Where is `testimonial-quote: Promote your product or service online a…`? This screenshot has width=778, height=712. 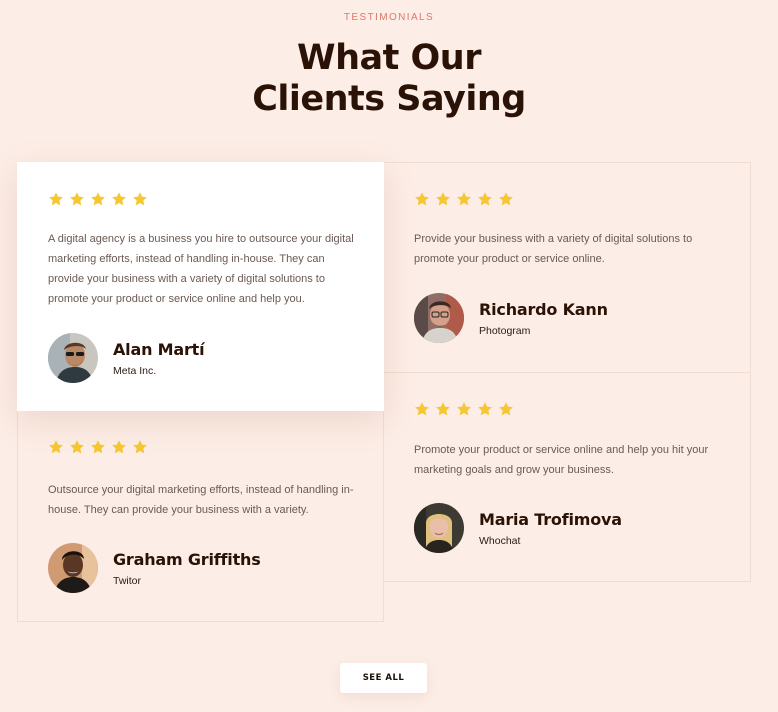 testimonial-quote: Promote your product or service online a… is located at coordinates (561, 460).